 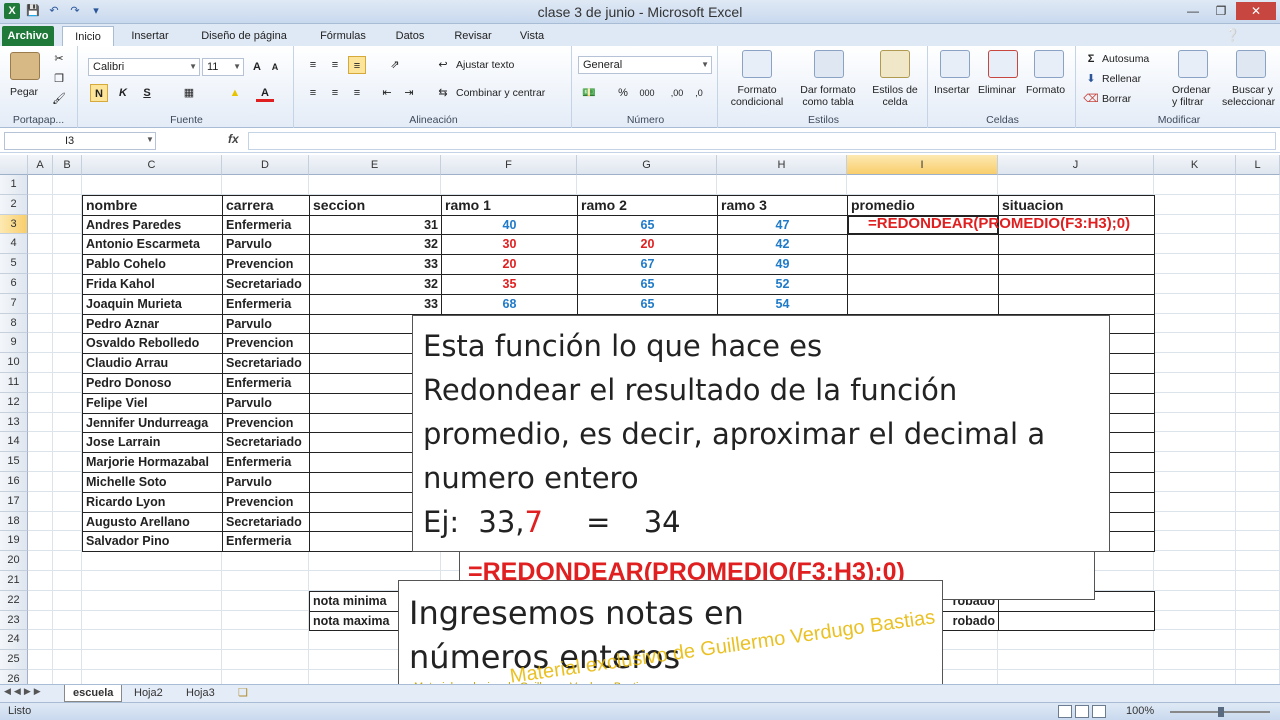 I want to click on autosum-icon: Σ, so click(x=1091, y=59).